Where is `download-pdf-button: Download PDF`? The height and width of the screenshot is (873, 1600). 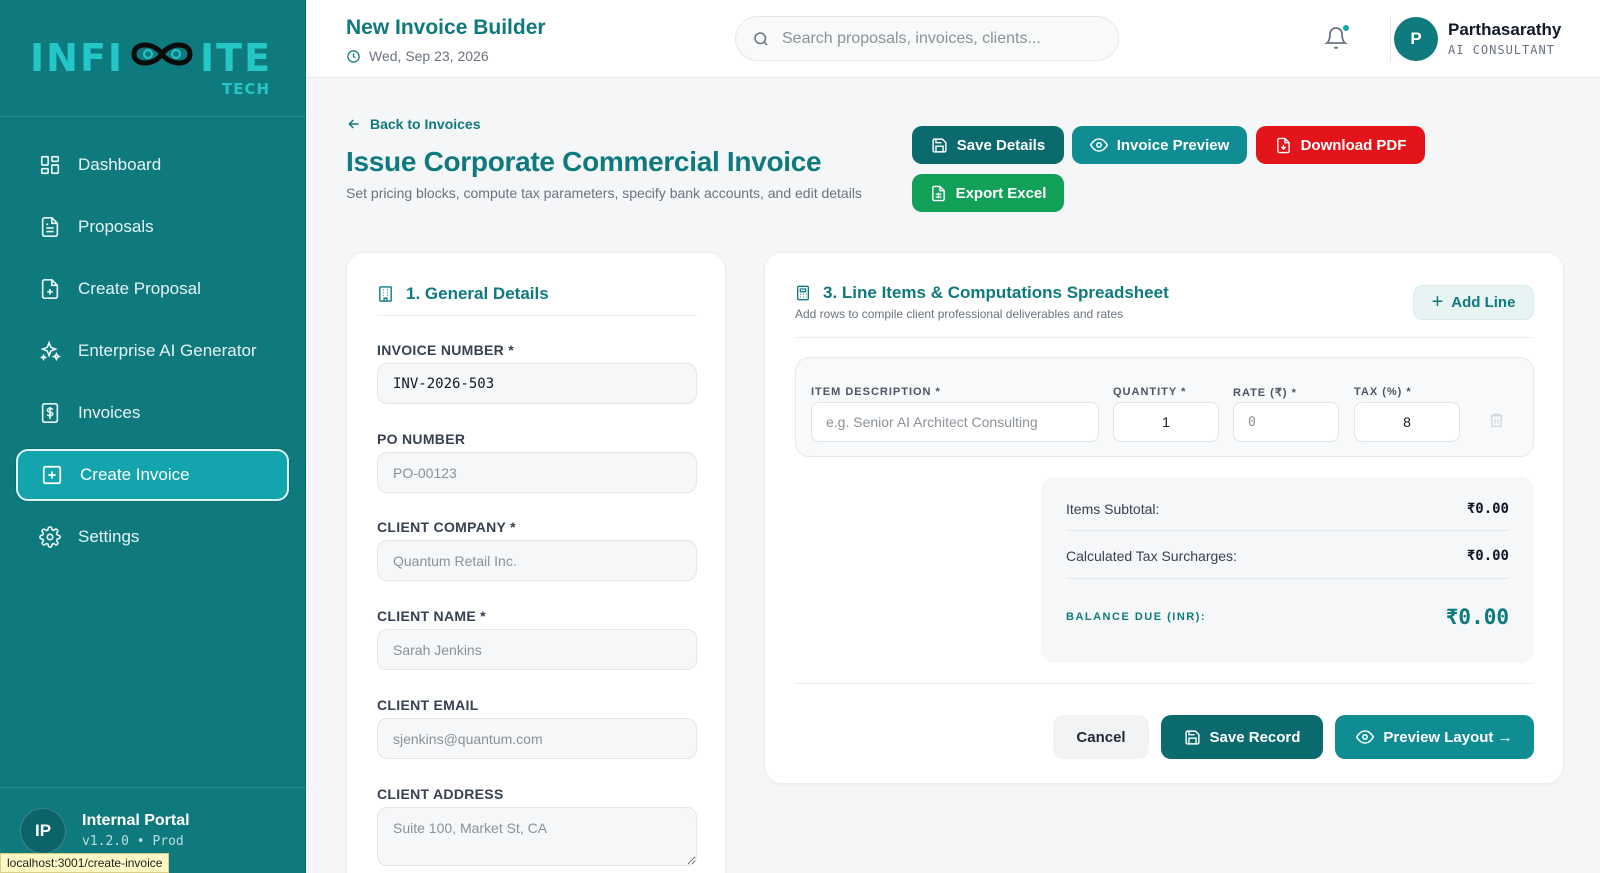
download-pdf-button: Download PDF is located at coordinates (1340, 145).